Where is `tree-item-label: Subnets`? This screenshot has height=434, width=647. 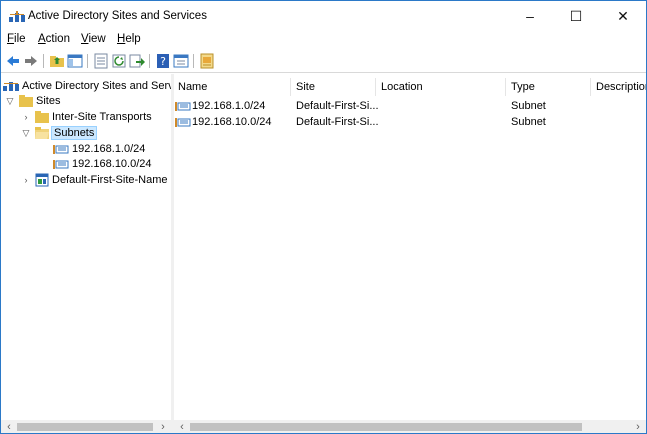 tree-item-label: Subnets is located at coordinates (74, 133).